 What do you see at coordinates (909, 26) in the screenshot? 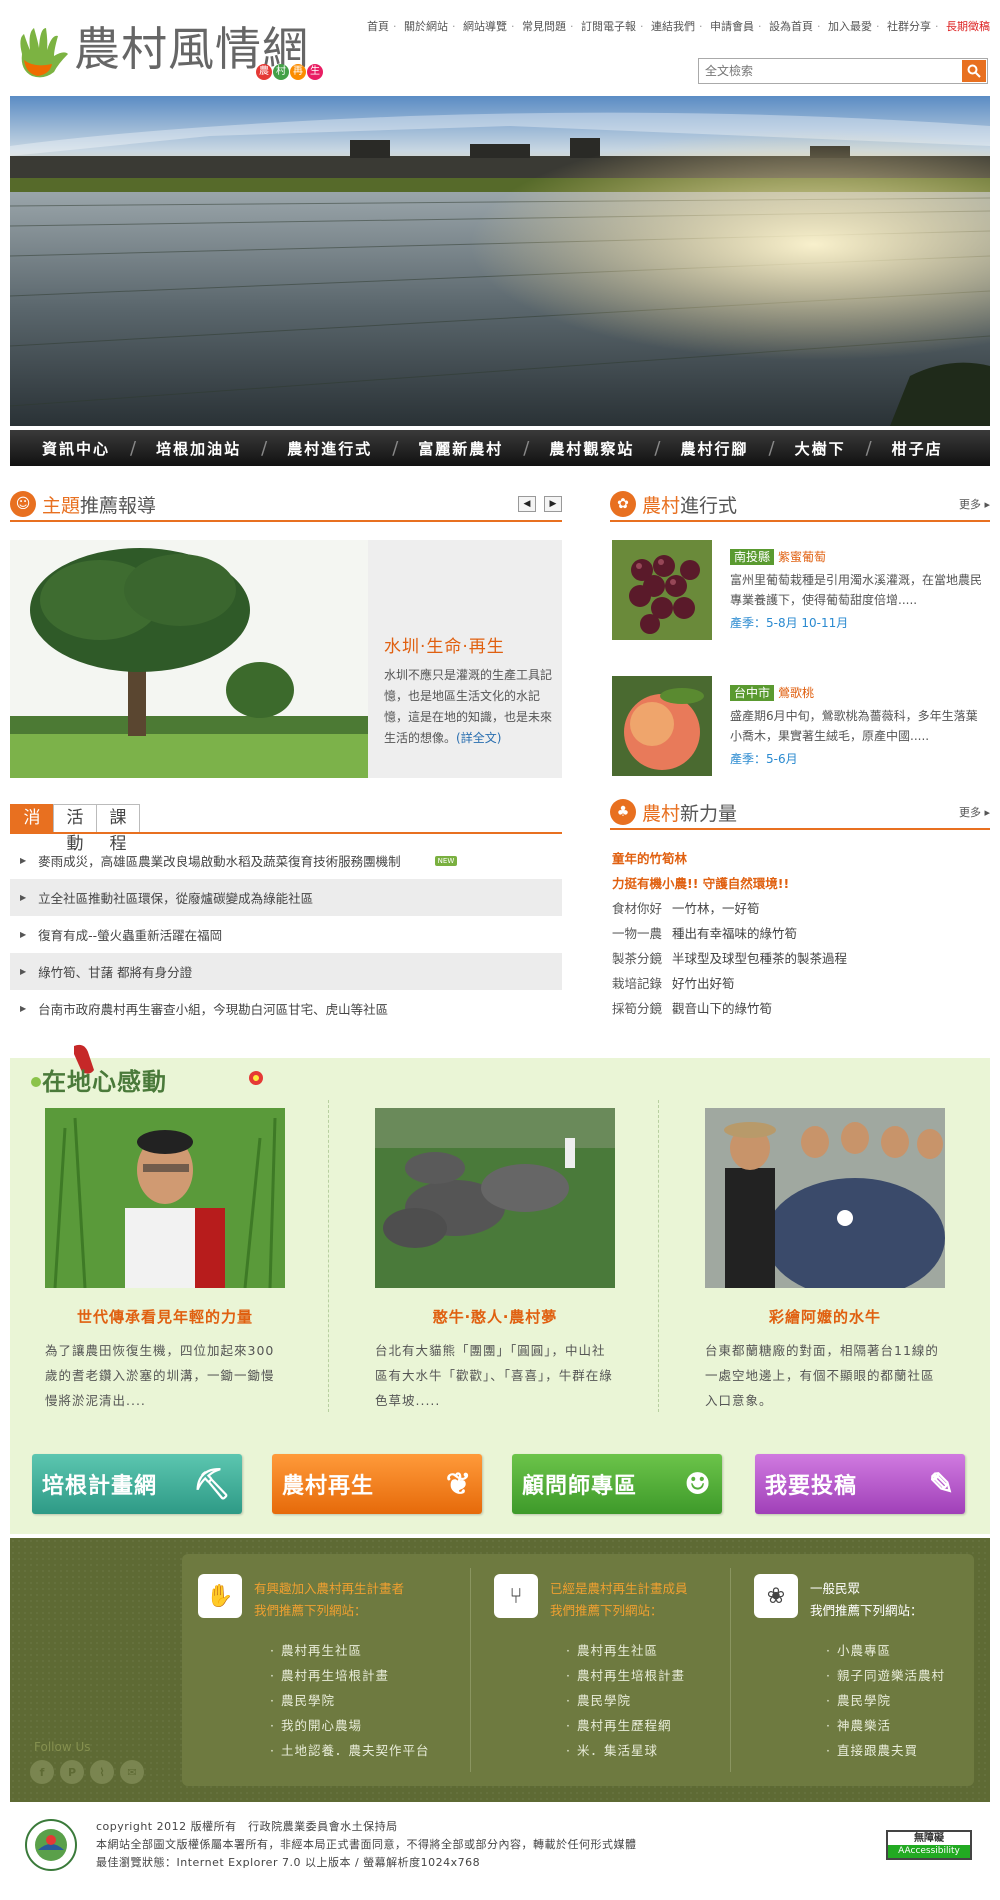
I see `top-link-share: 社群分享` at bounding box center [909, 26].